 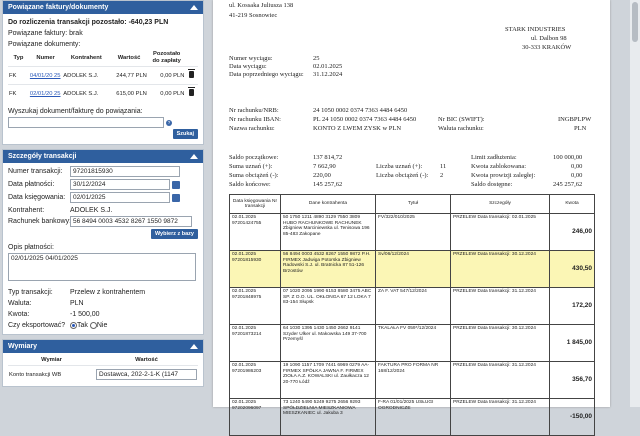 What do you see at coordinates (93, 325) in the screenshot?
I see `export-no-radio` at bounding box center [93, 325].